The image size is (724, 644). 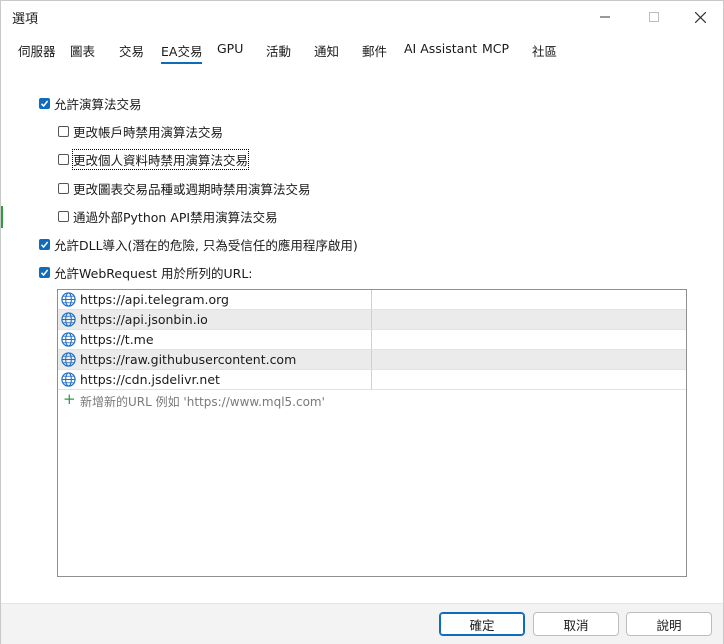 I want to click on allow-dll-imports-checkbox, so click(x=44, y=244).